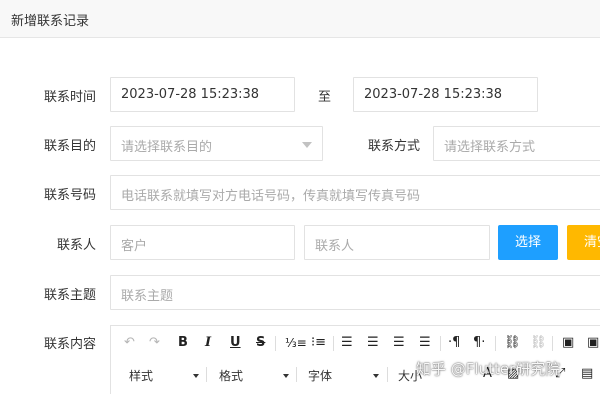 The image size is (600, 394). Describe the element at coordinates (433, 94) in the screenshot. I see `contact-time-end-value: 2023-07-28 15:23:38` at that location.